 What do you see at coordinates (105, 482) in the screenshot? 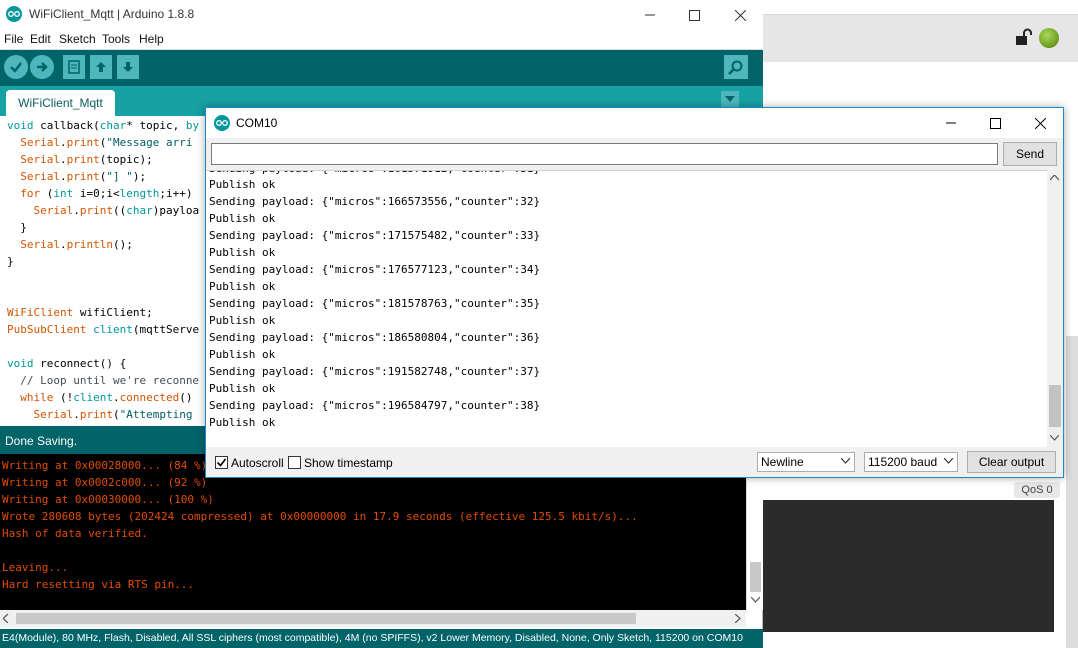
I see `console-line: Writing at 0x0002c000... (92 %)` at bounding box center [105, 482].